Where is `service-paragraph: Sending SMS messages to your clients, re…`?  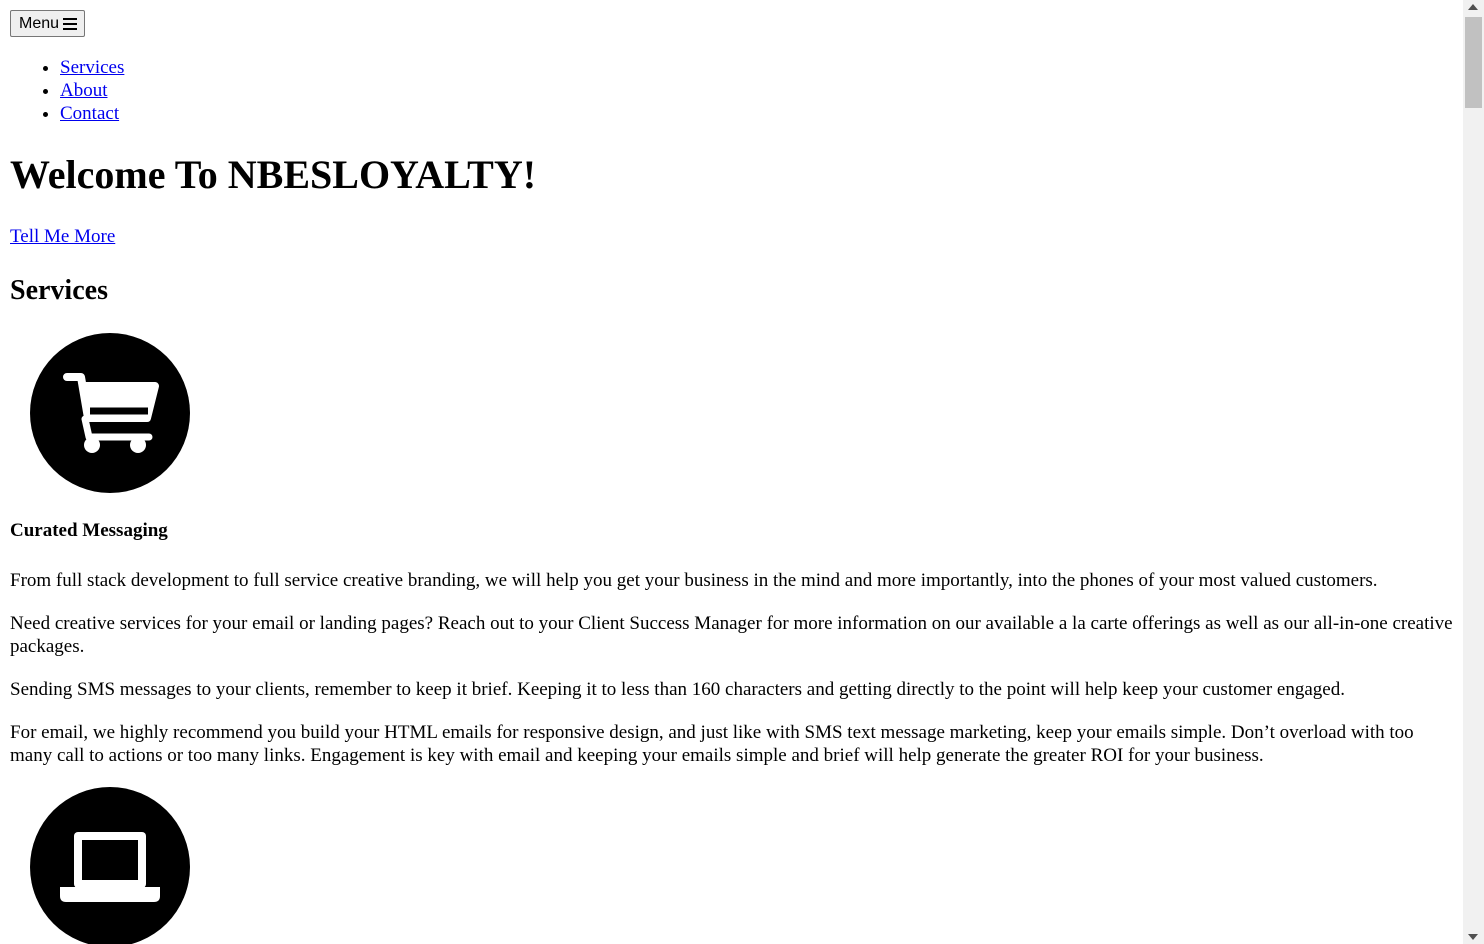
service-paragraph: Sending SMS messages to your clients, re… is located at coordinates (677, 689).